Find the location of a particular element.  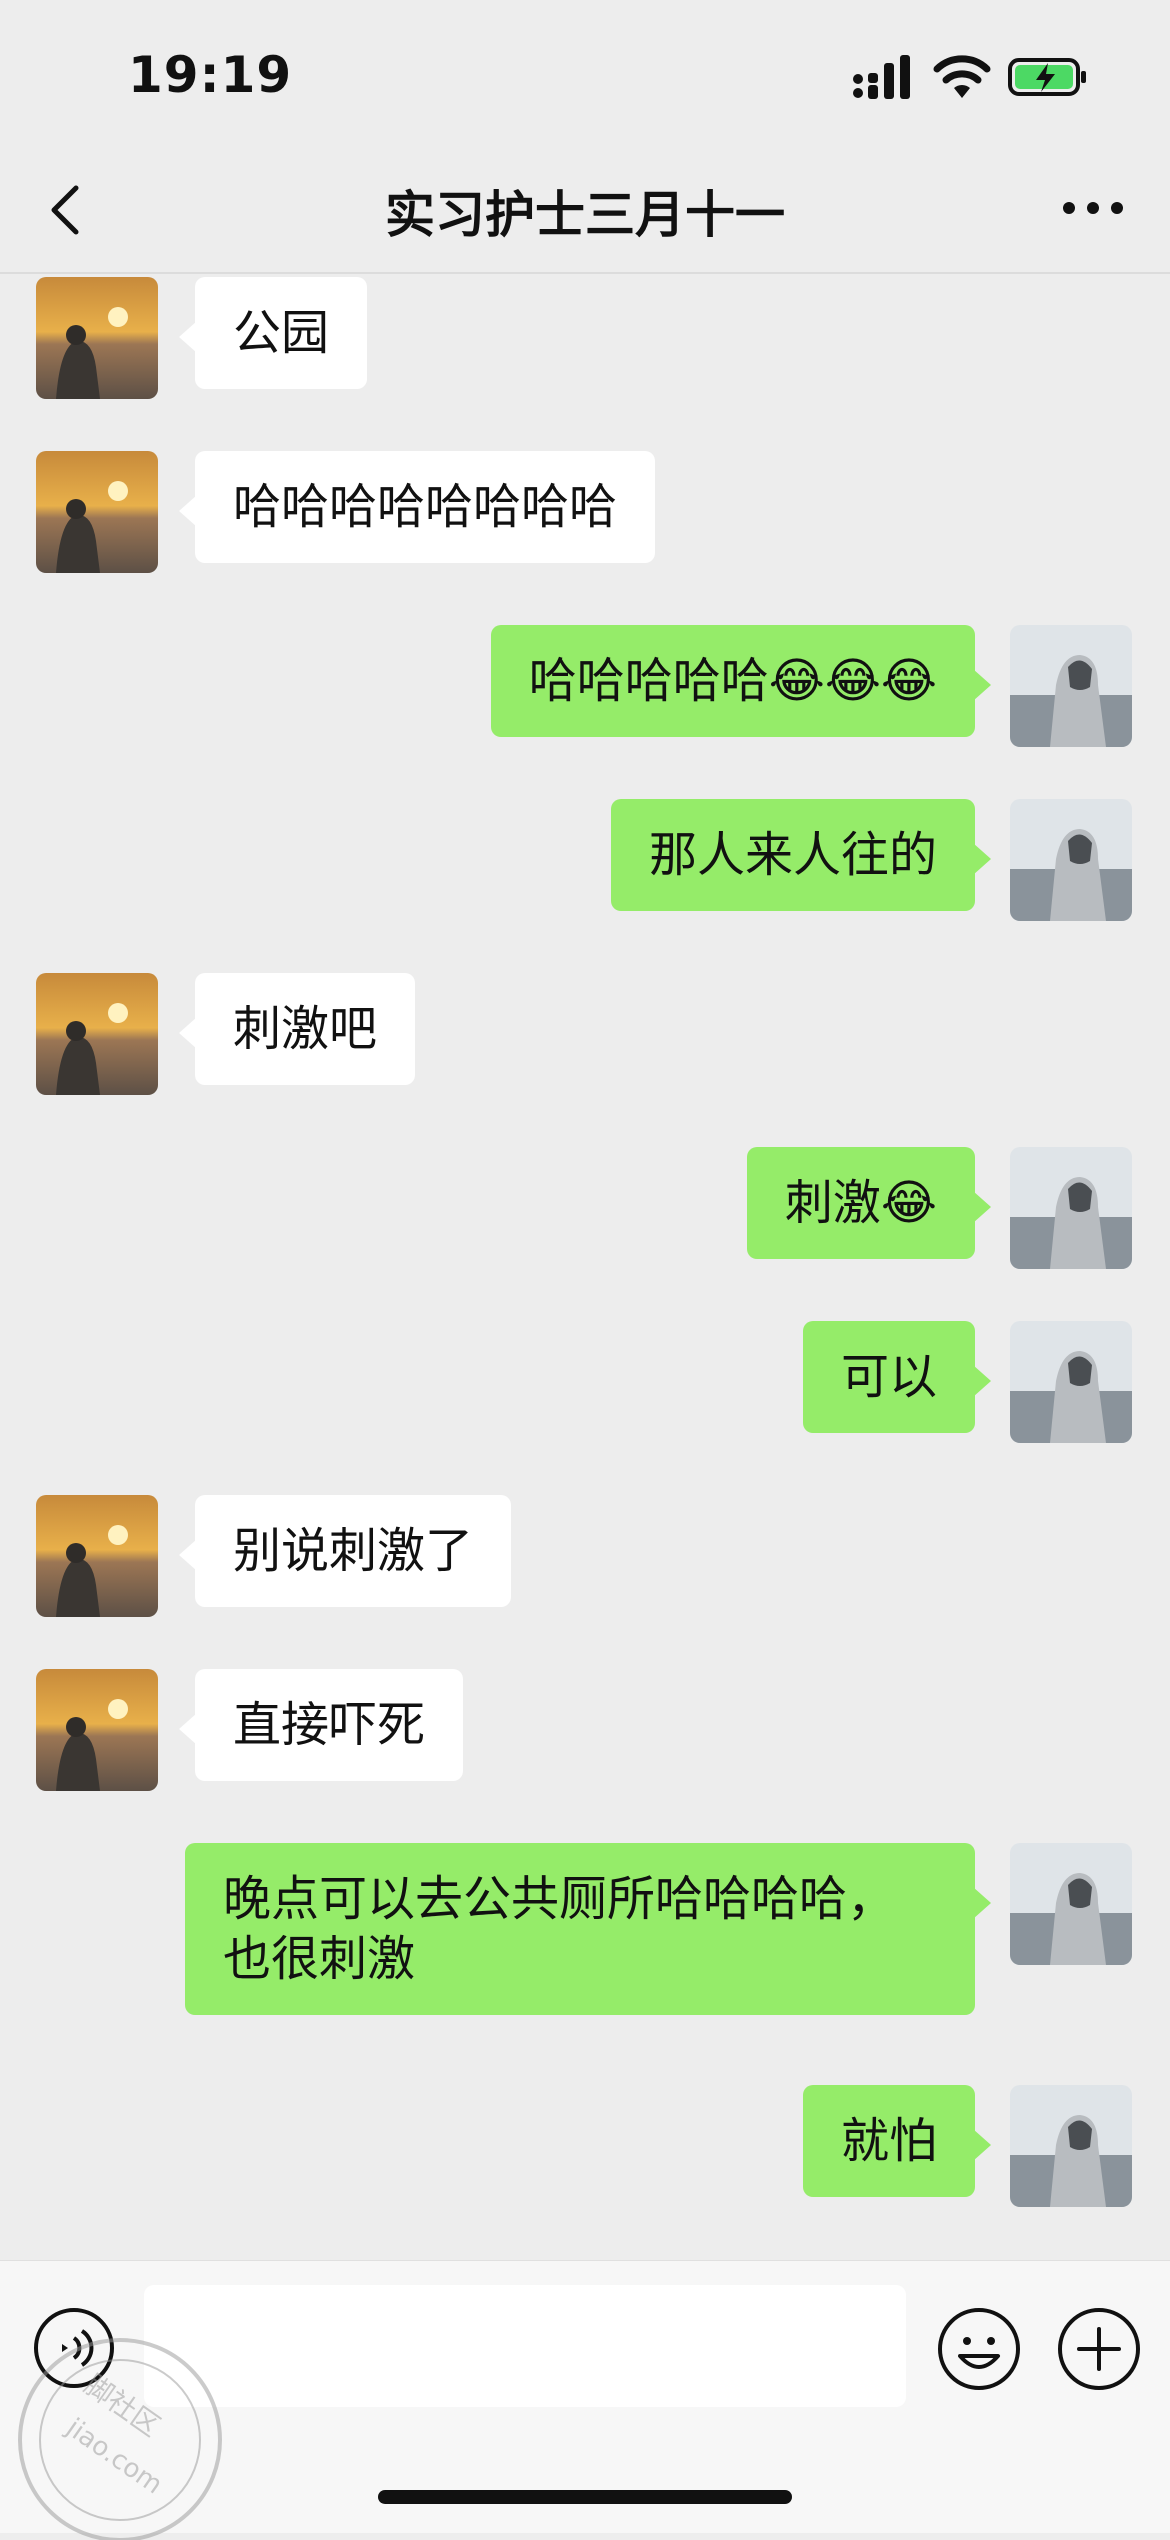

message-bubble: 哈哈哈哈哈哈哈哈 is located at coordinates (417, 507).